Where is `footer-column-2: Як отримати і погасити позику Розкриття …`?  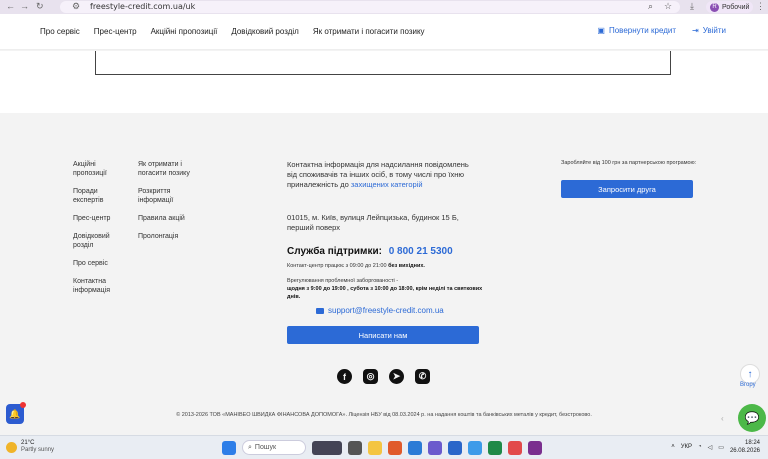
footer-column-2: Як отримати і погасити позику Розкриття … is located at coordinates (169, 205).